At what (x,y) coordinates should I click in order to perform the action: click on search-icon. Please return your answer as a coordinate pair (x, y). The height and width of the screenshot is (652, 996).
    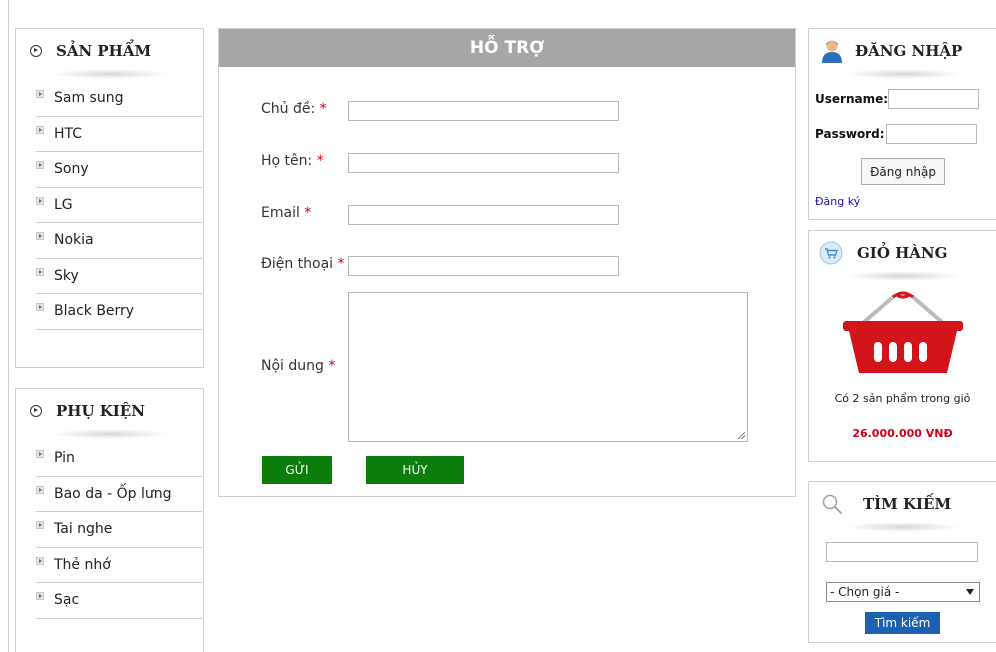
    Looking at the image, I should click on (832, 504).